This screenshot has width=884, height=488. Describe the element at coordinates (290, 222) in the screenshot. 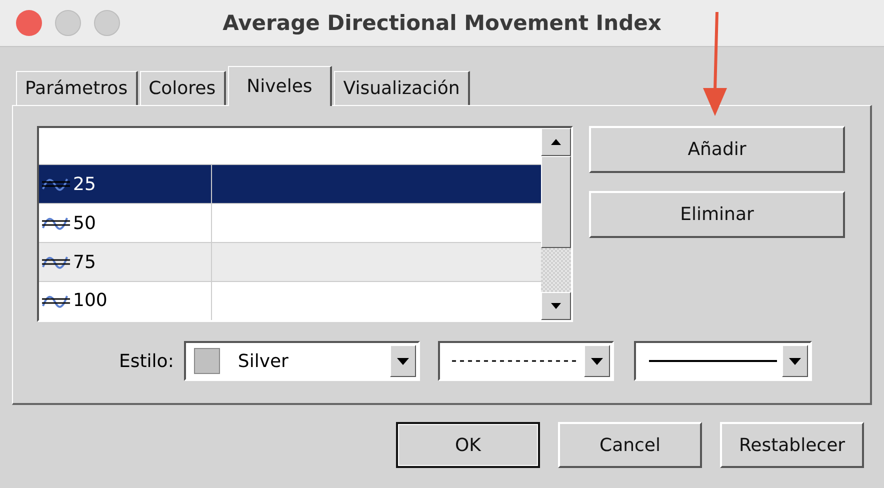

I see `level-row: 50` at that location.